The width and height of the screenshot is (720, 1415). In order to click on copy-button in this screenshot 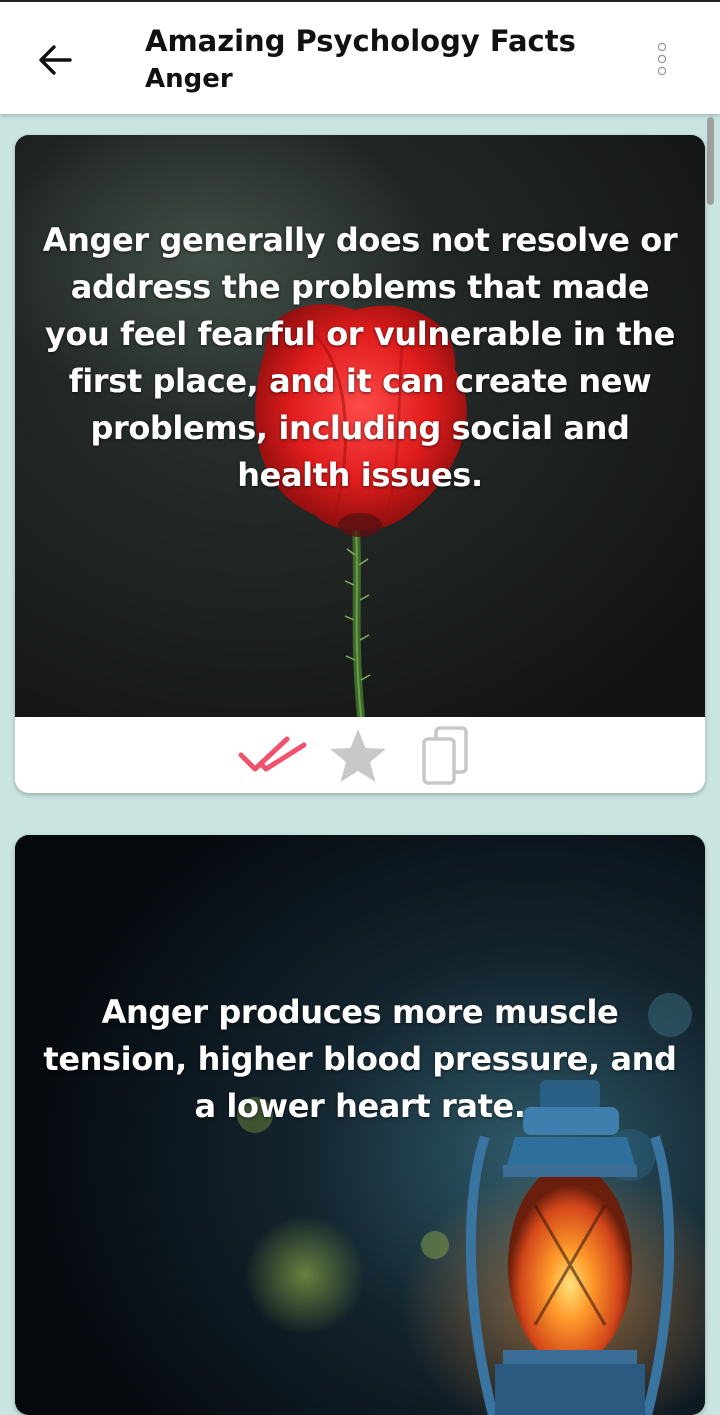, I will do `click(445, 756)`.